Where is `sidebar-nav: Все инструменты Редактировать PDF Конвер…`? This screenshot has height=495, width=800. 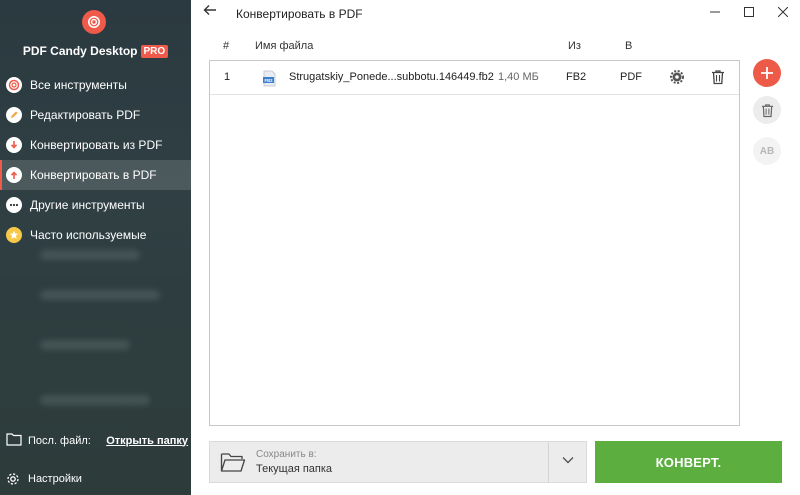
sidebar-nav: Все инструменты Редактировать PDF Конвер… is located at coordinates (95, 160).